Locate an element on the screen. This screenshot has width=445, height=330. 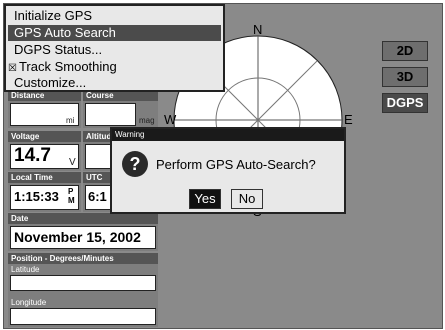
local-time-ampm-top: P is located at coordinates (71, 191).